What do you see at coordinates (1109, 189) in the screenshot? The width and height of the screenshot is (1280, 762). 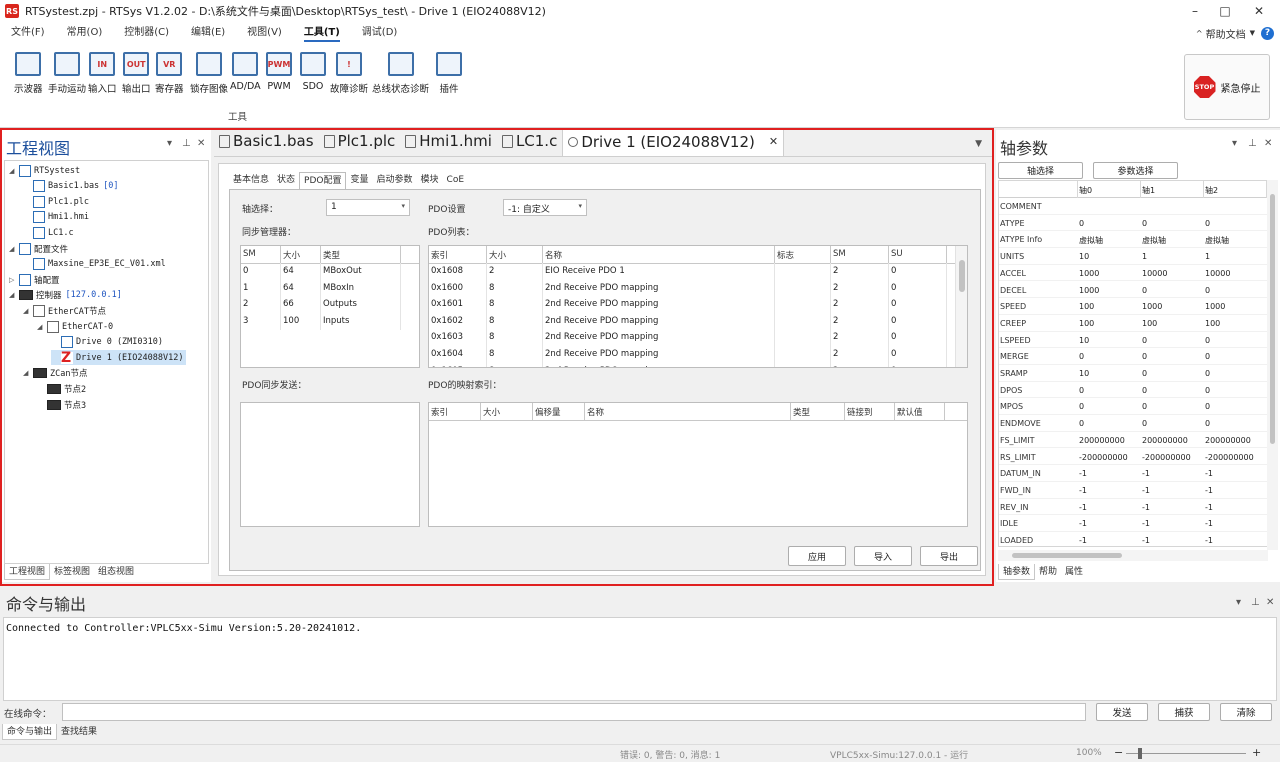 I see `axis-column-header: 轴0` at bounding box center [1109, 189].